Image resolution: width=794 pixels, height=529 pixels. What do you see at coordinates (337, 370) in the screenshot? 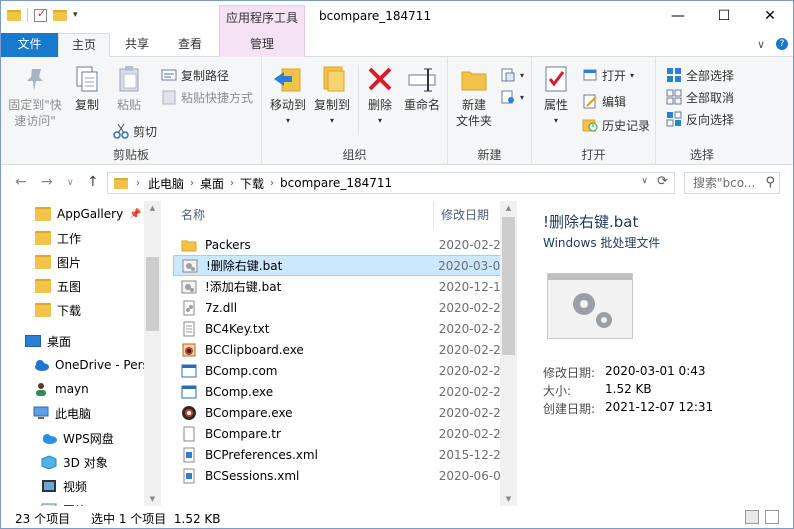
I see `file-row: BComp.com 2020-02-2` at bounding box center [337, 370].